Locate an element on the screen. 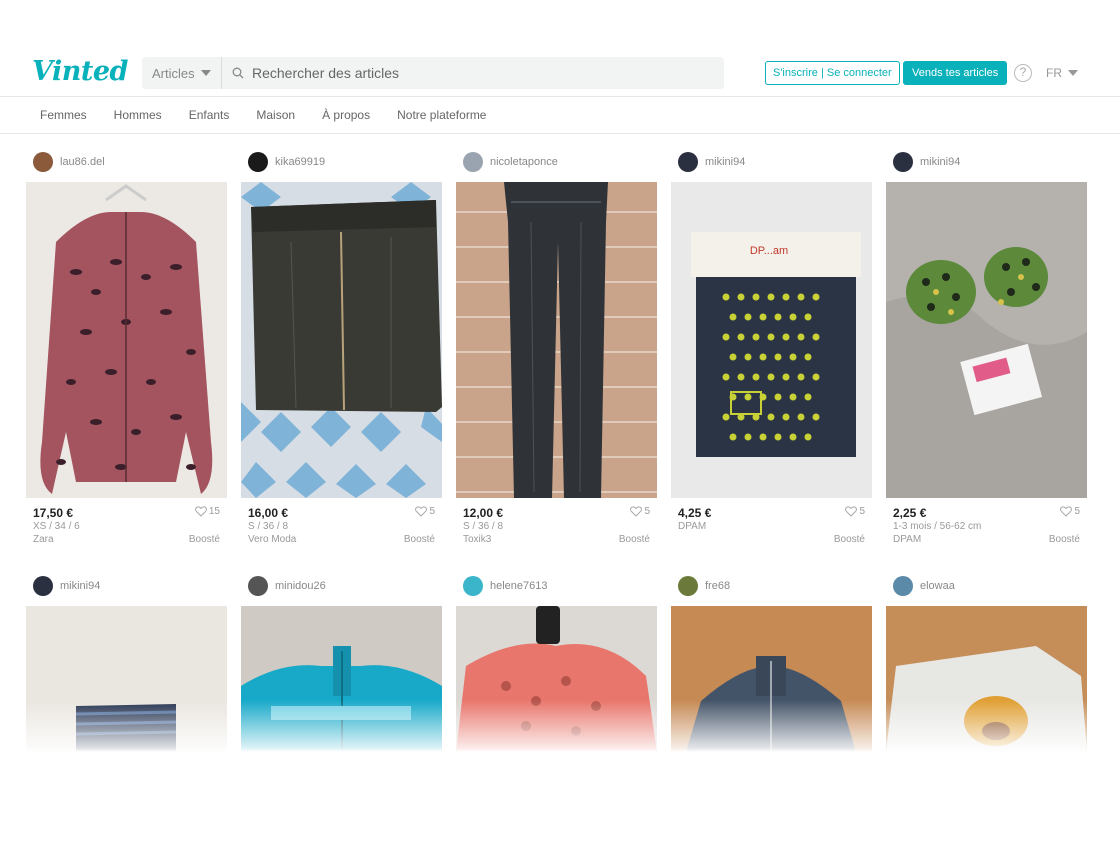 The image size is (1120, 842). item-meta: 2,25 € 1-3 mois / 56-62 cm DPAM 5 Boosté is located at coordinates (986, 524).